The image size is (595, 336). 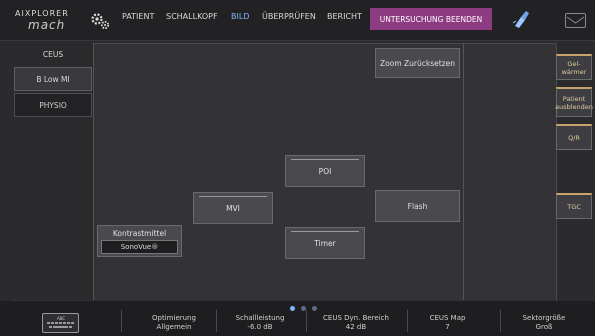 I want to click on envelope-icon, so click(x=575, y=20).